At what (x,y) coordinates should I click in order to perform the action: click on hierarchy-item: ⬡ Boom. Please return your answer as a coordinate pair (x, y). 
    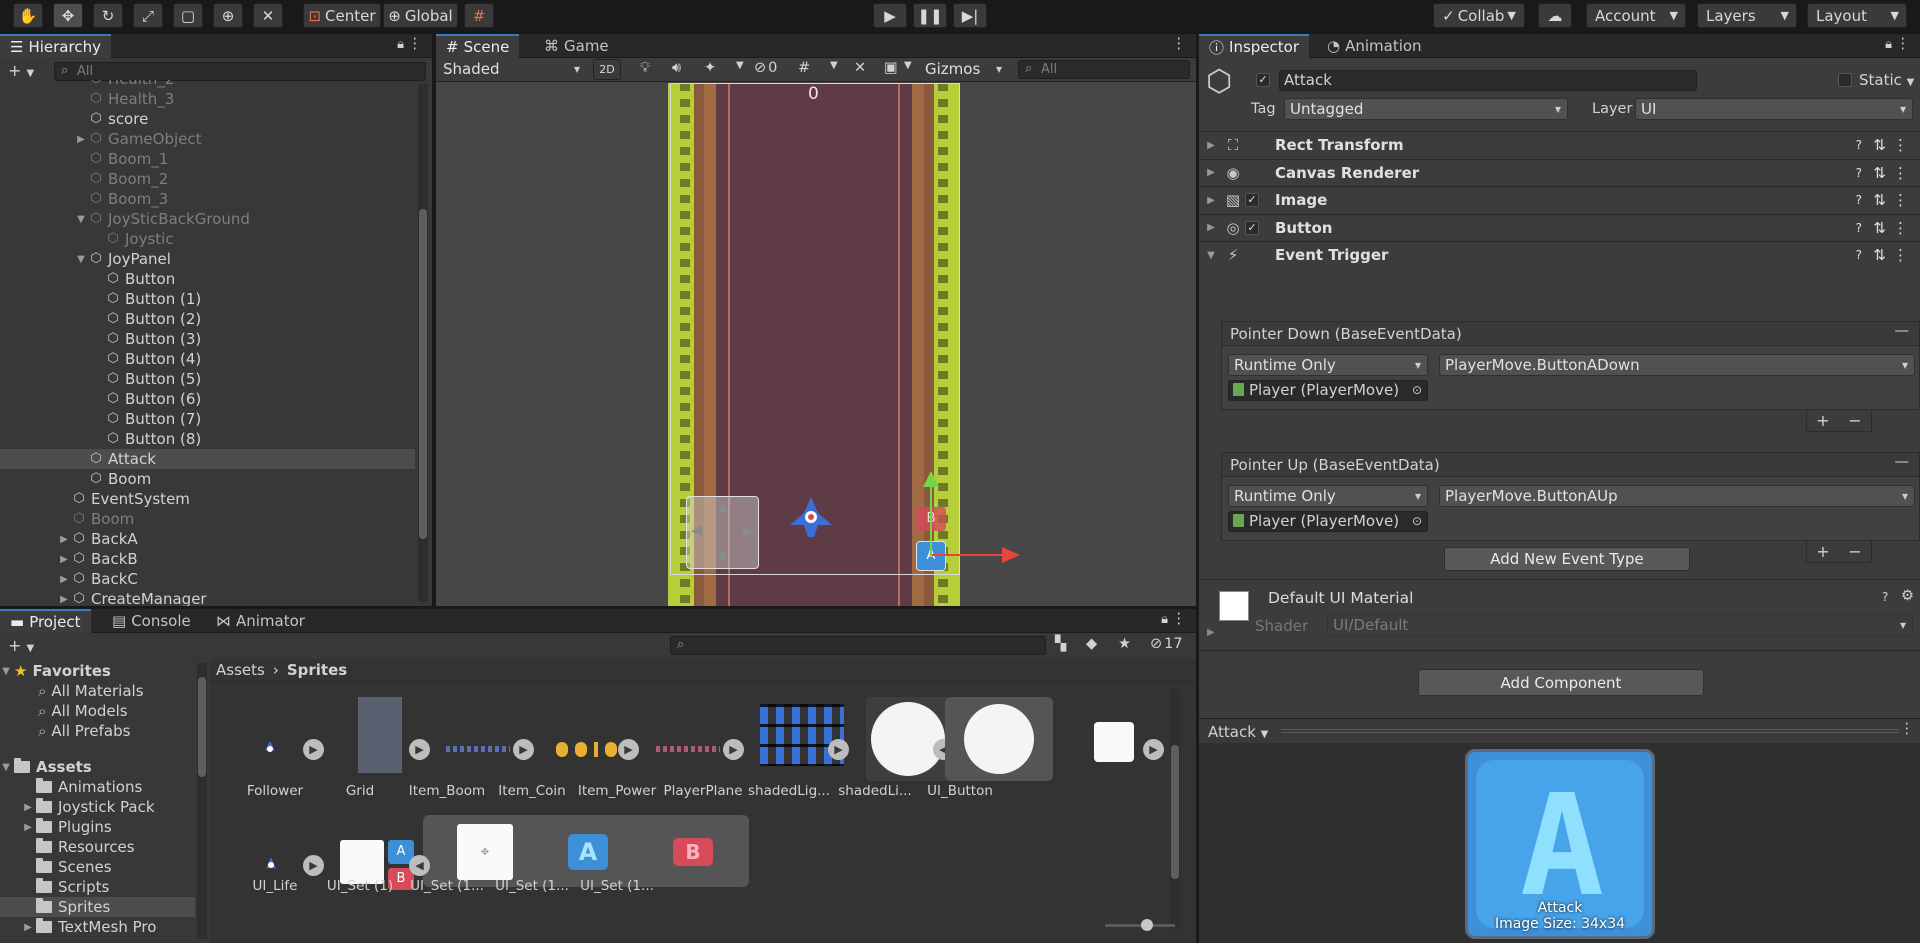
    Looking at the image, I should click on (207, 519).